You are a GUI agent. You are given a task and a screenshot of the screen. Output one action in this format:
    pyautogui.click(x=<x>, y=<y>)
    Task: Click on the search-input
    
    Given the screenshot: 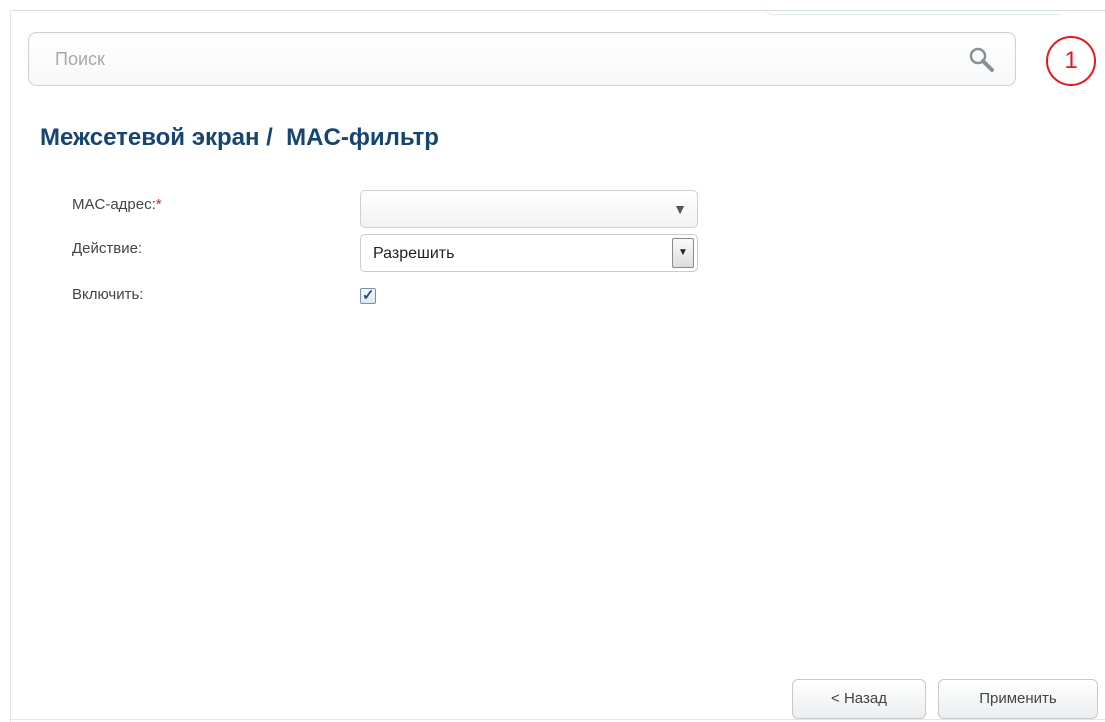 What is the action you would take?
    pyautogui.click(x=479, y=59)
    